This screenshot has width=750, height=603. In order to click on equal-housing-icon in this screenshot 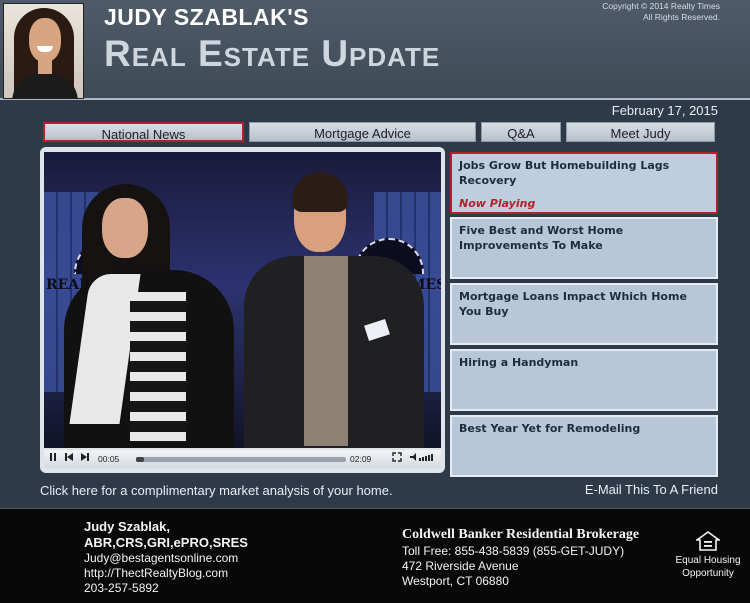, I will do `click(708, 541)`.